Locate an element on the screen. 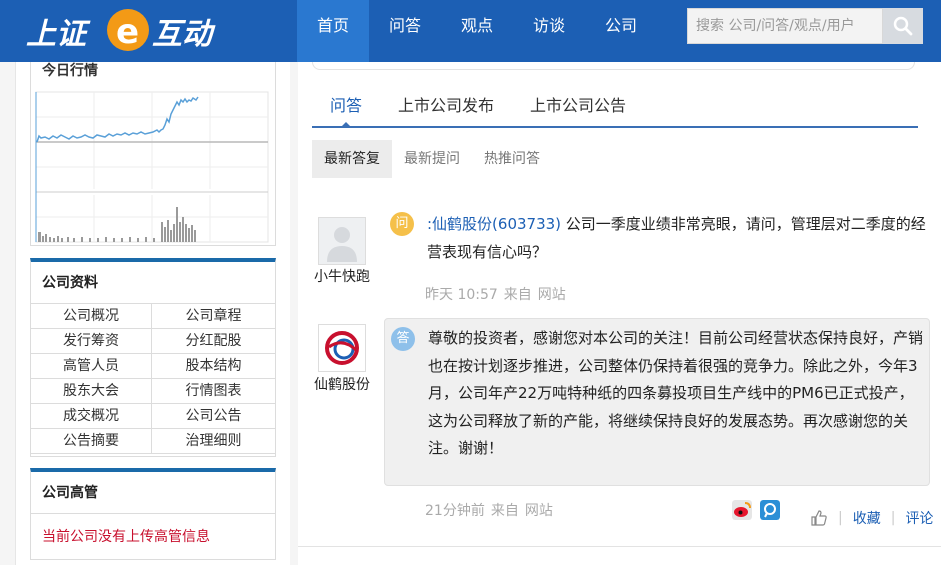 The width and height of the screenshot is (941, 565). link-dividends: 分红配股 is located at coordinates (213, 341).